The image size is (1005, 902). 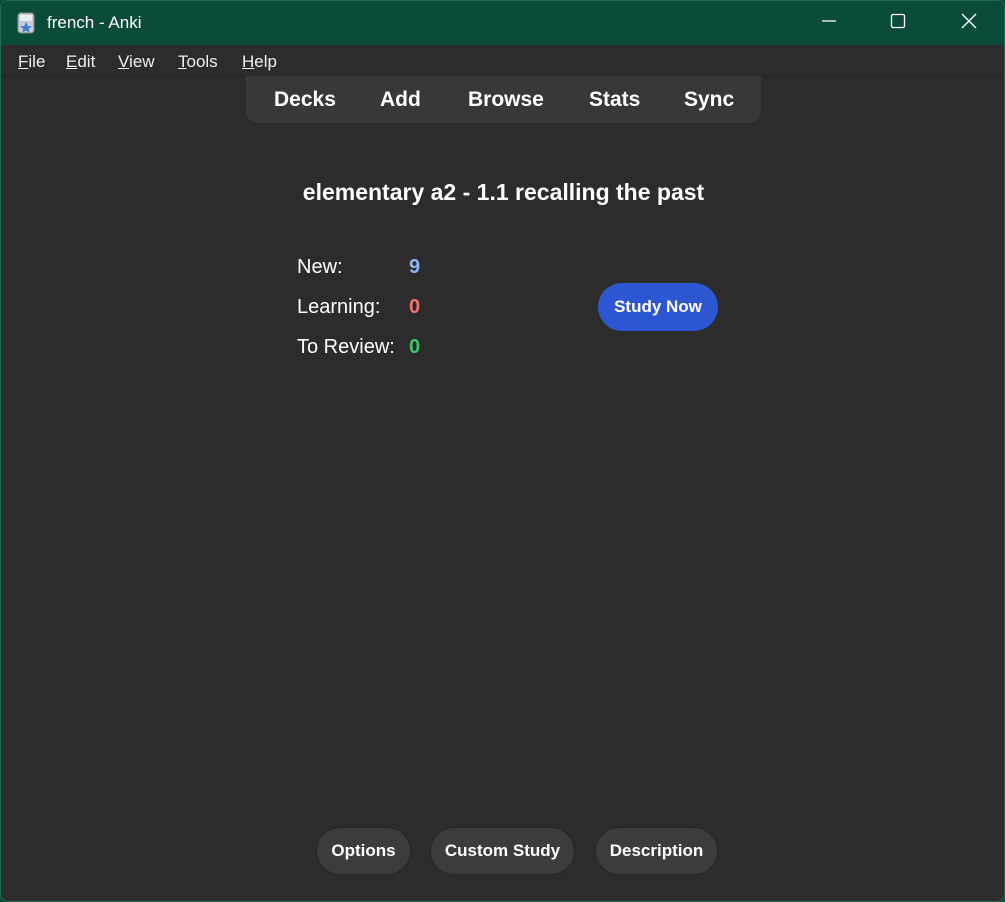 What do you see at coordinates (305, 100) in the screenshot?
I see `toolbar-decks: Decks` at bounding box center [305, 100].